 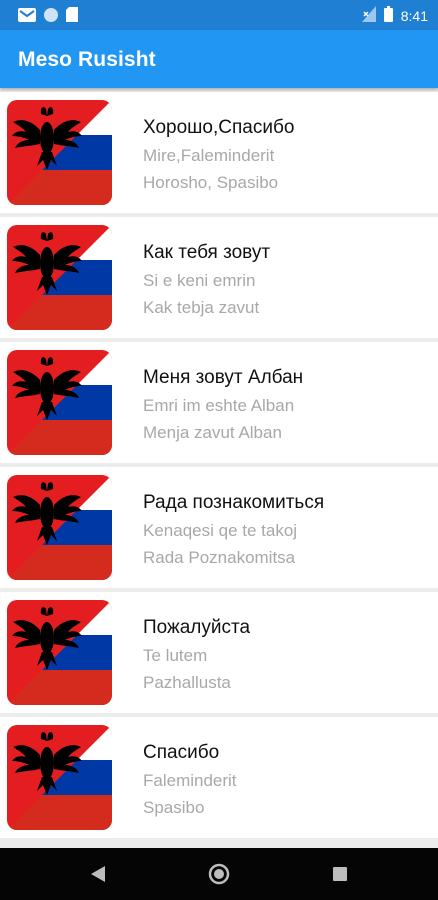 I want to click on albanian-translation: Mire,Faleminderit, so click(x=209, y=155).